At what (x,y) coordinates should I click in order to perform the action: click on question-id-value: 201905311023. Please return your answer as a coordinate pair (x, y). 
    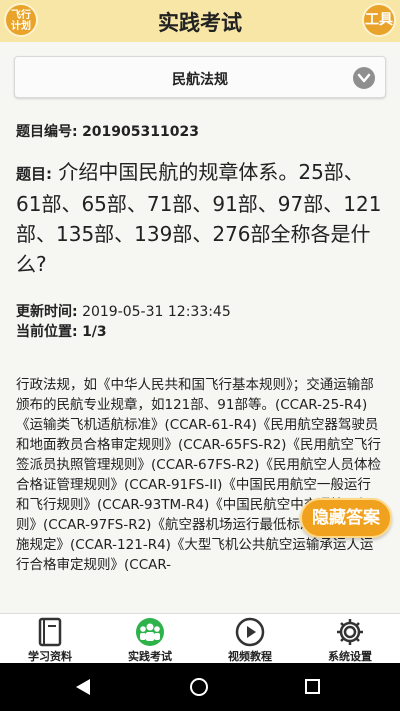
    Looking at the image, I should click on (140, 132).